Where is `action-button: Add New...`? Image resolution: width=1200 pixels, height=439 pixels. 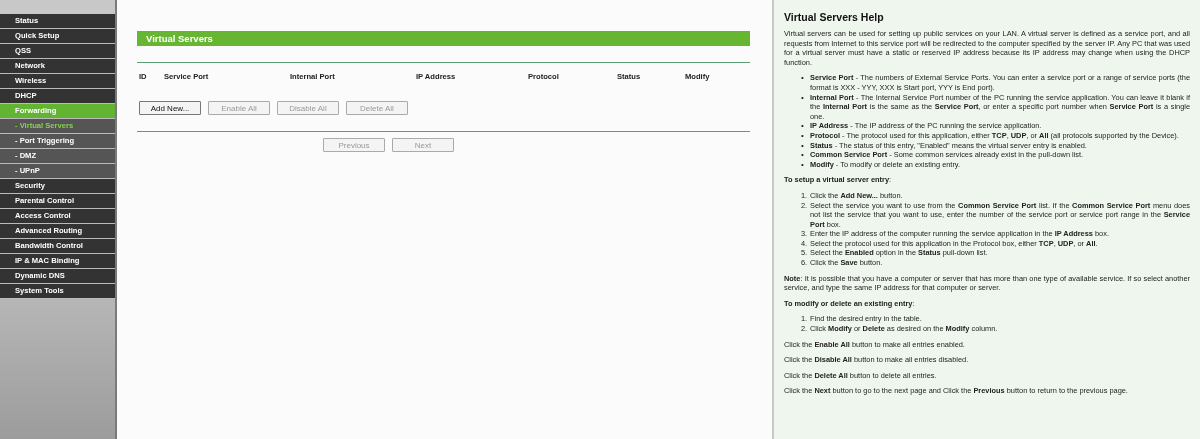
action-button: Add New... is located at coordinates (170, 108).